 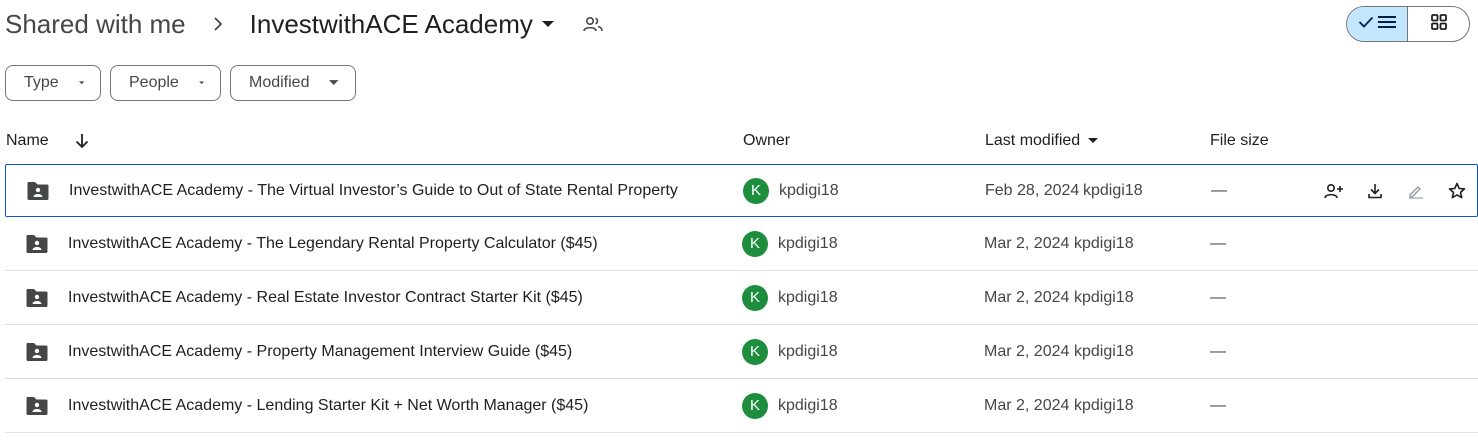 I want to click on people-filter-chip: People, so click(x=165, y=83).